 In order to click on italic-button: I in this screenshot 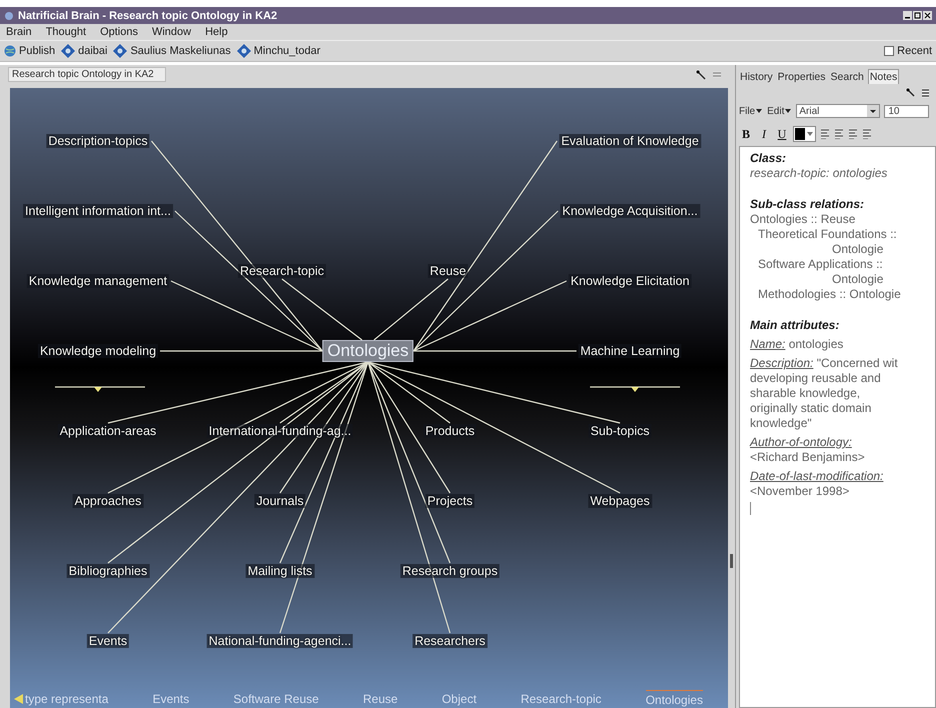, I will do `click(764, 134)`.